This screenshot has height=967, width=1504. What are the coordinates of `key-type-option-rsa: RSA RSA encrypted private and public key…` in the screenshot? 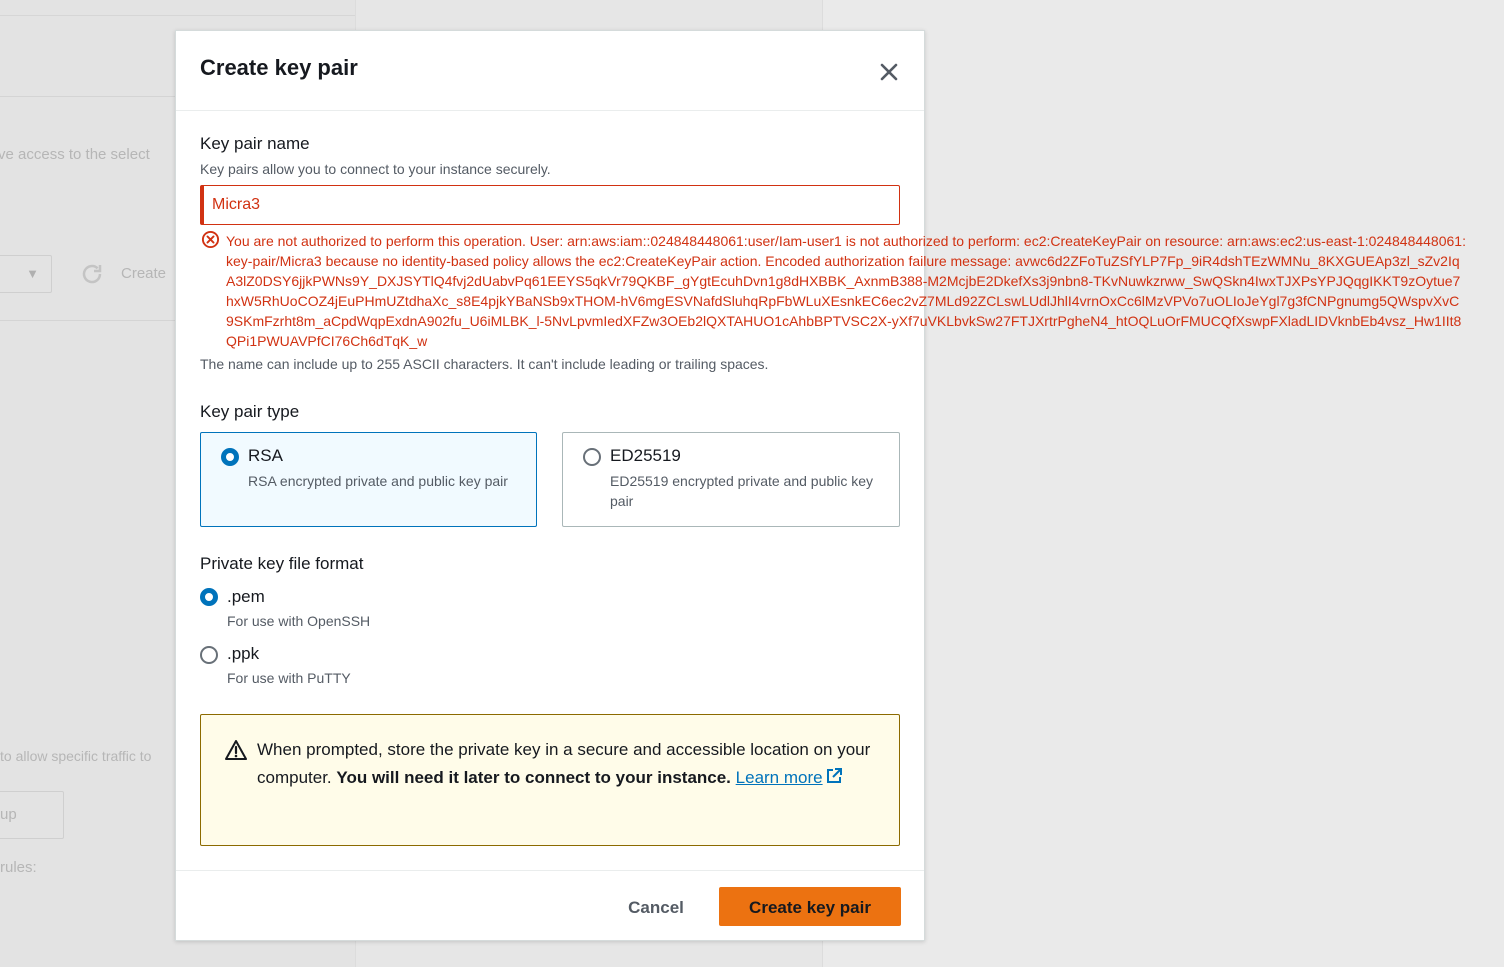 It's located at (368, 479).